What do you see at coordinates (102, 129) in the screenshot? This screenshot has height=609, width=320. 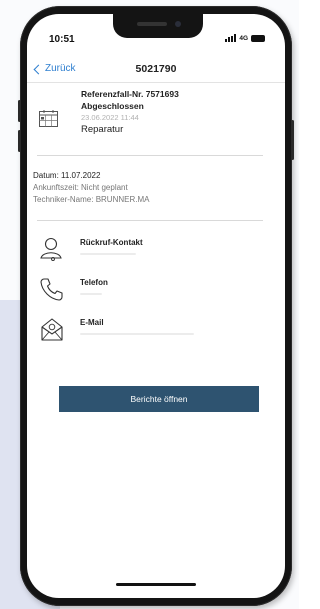 I see `reference-type: Reparatur` at bounding box center [102, 129].